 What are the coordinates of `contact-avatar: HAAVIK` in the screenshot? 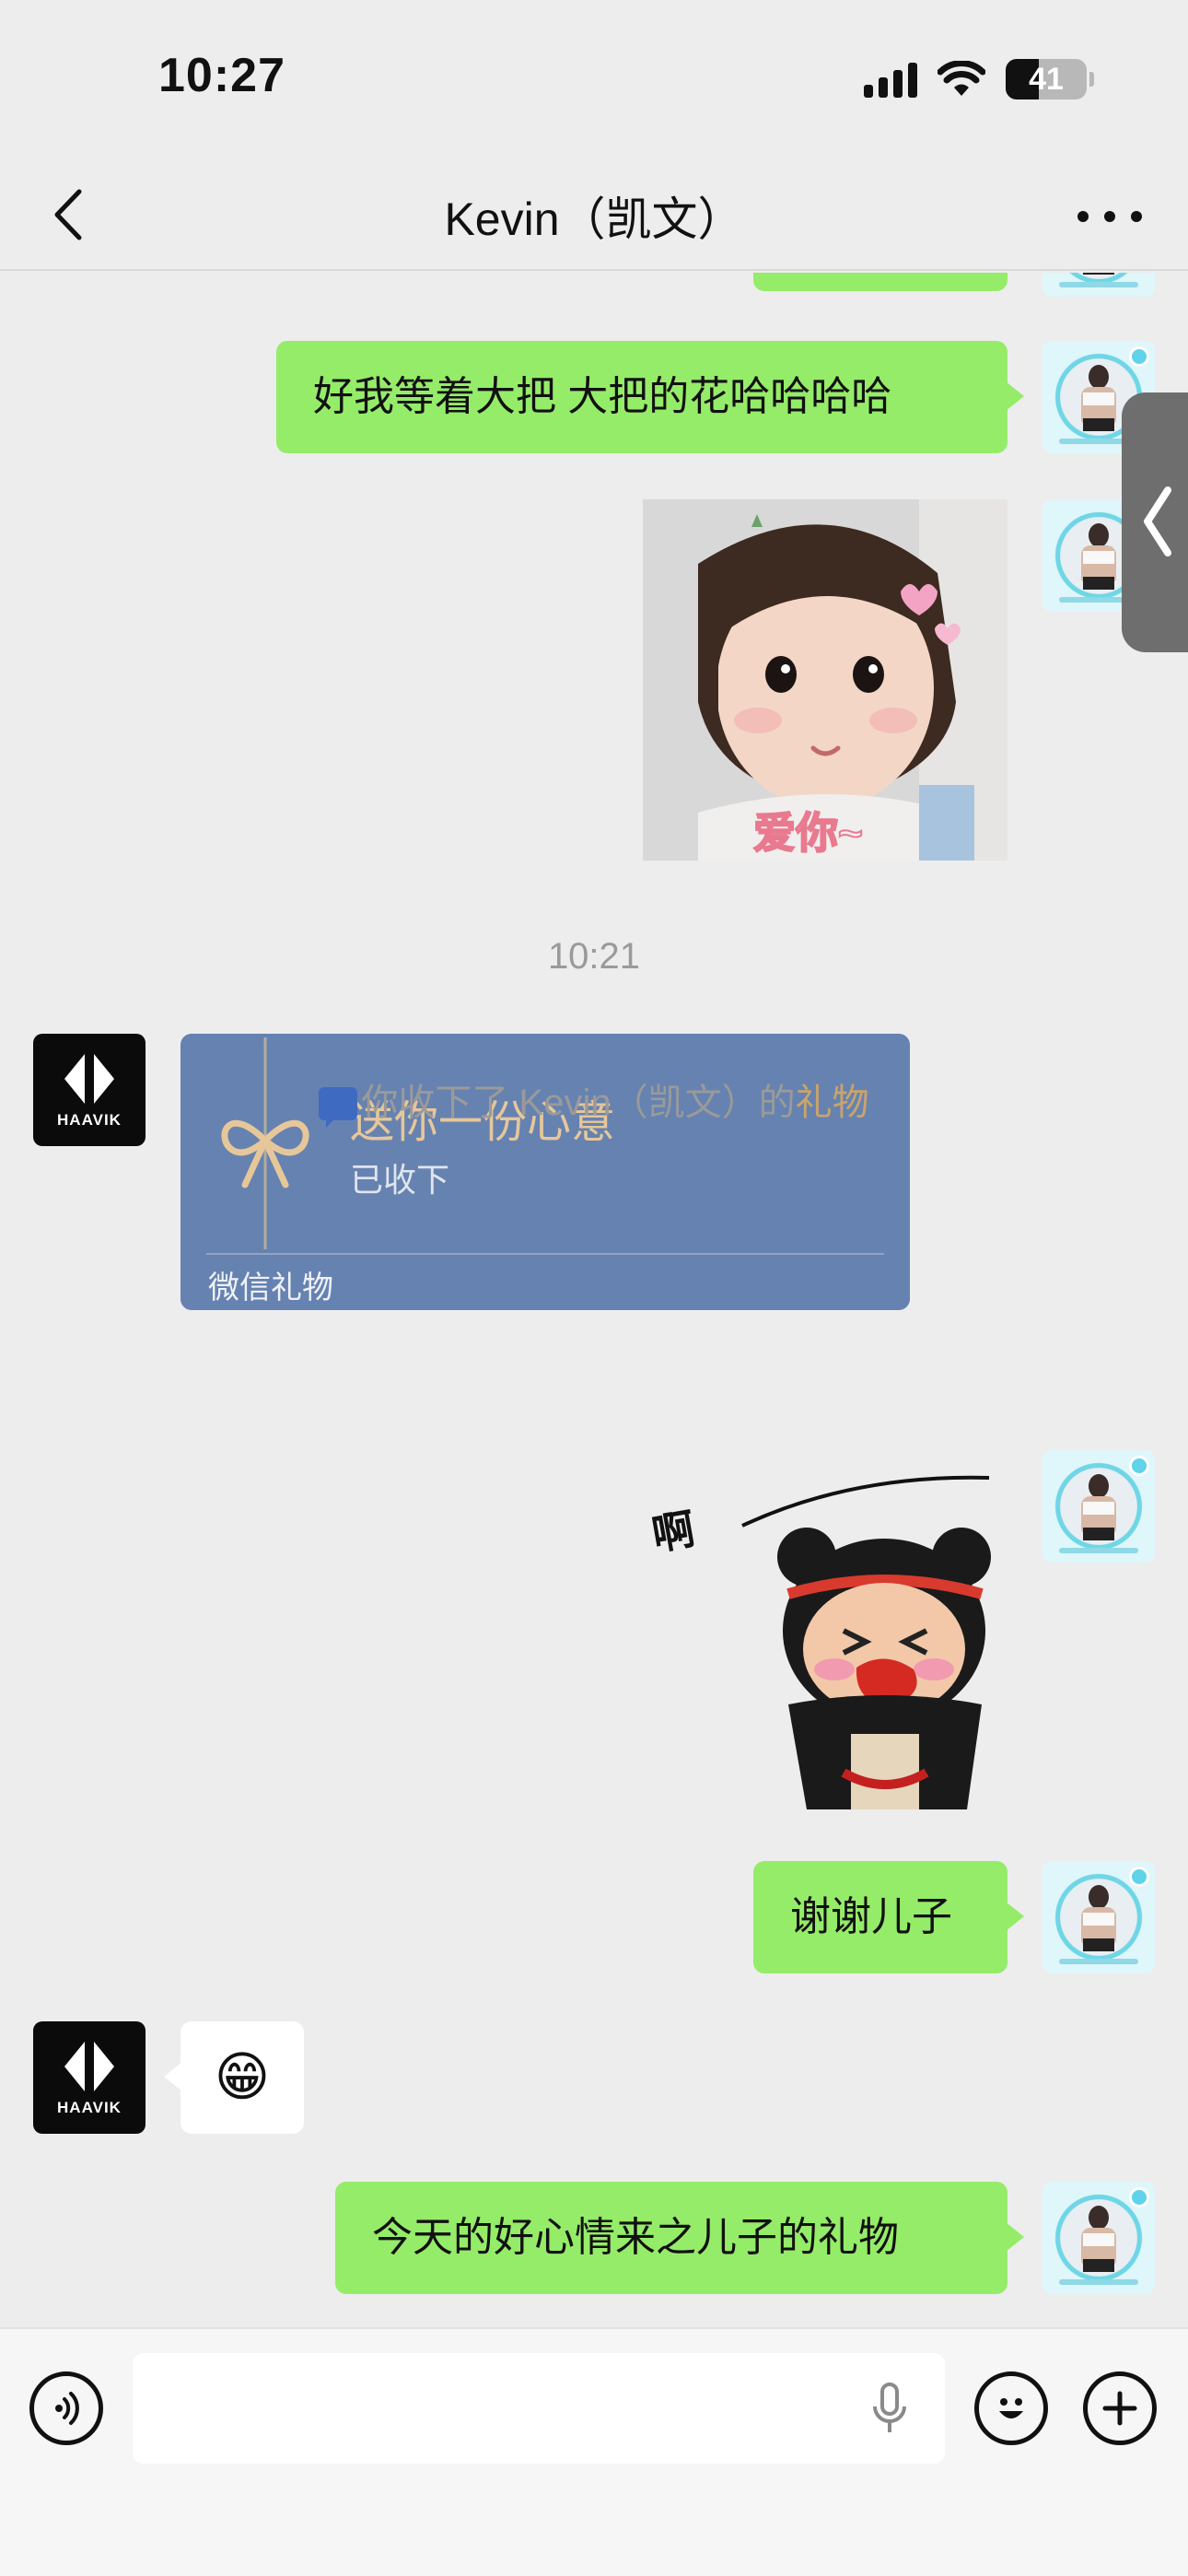 It's located at (89, 2077).